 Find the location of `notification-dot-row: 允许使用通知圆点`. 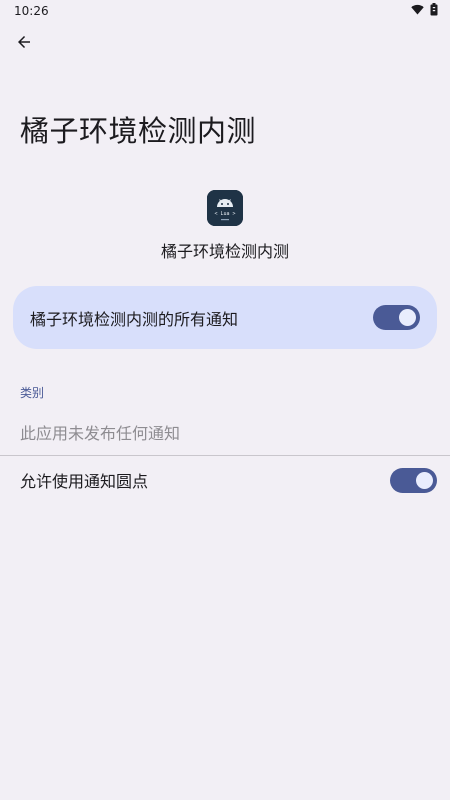

notification-dot-row: 允许使用通知圆点 is located at coordinates (225, 480).